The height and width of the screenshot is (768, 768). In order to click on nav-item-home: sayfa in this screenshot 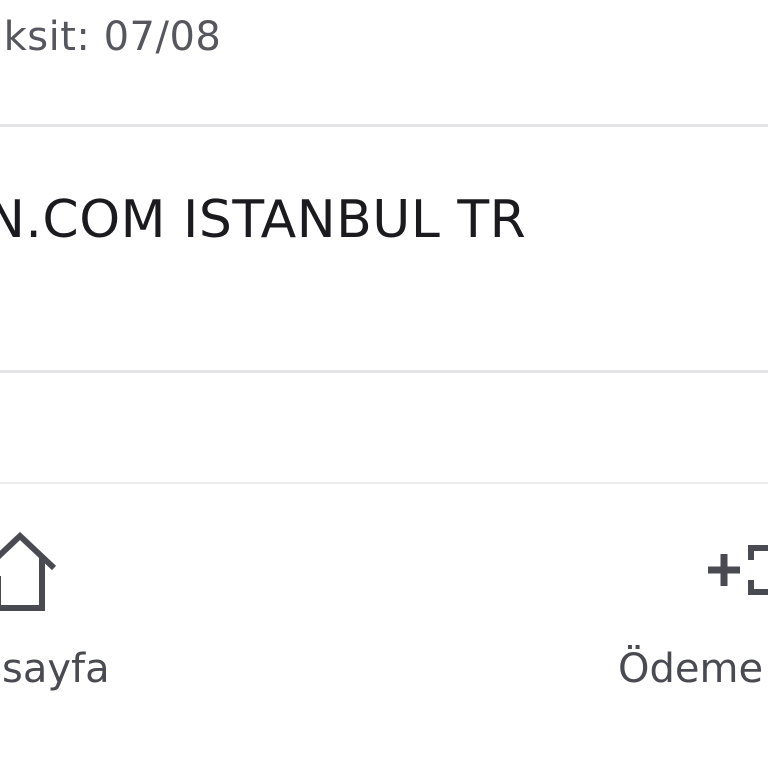, I will do `click(90, 614)`.